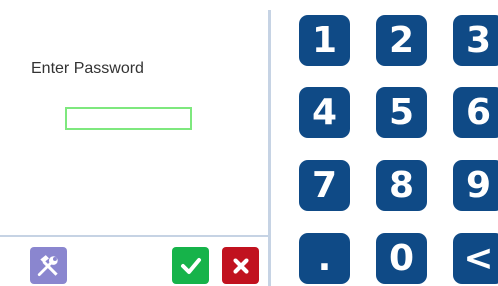 This screenshot has height=286, width=498. What do you see at coordinates (475, 40) in the screenshot?
I see `key-3: 3` at bounding box center [475, 40].